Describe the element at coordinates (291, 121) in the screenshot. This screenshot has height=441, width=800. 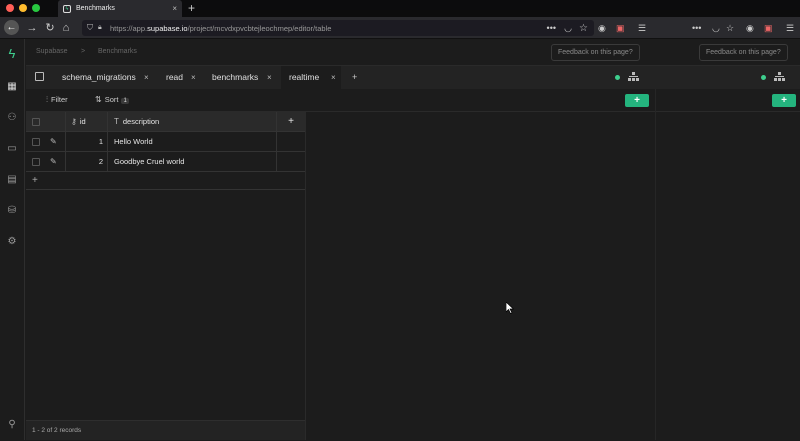
I see `add-column-button: +` at that location.